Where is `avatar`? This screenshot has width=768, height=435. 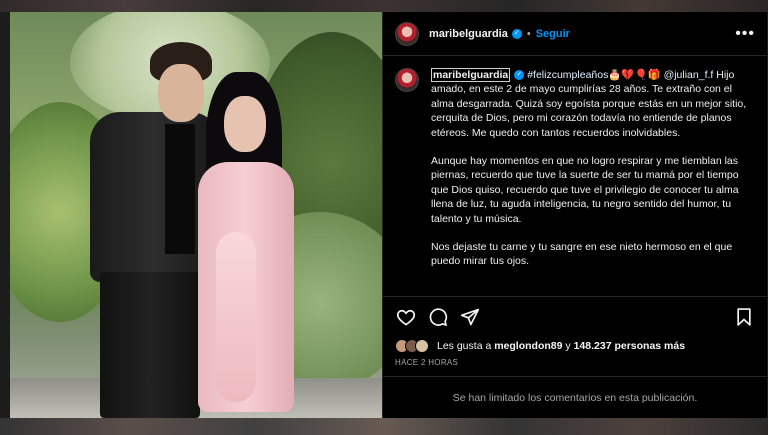
avatar is located at coordinates (407, 33).